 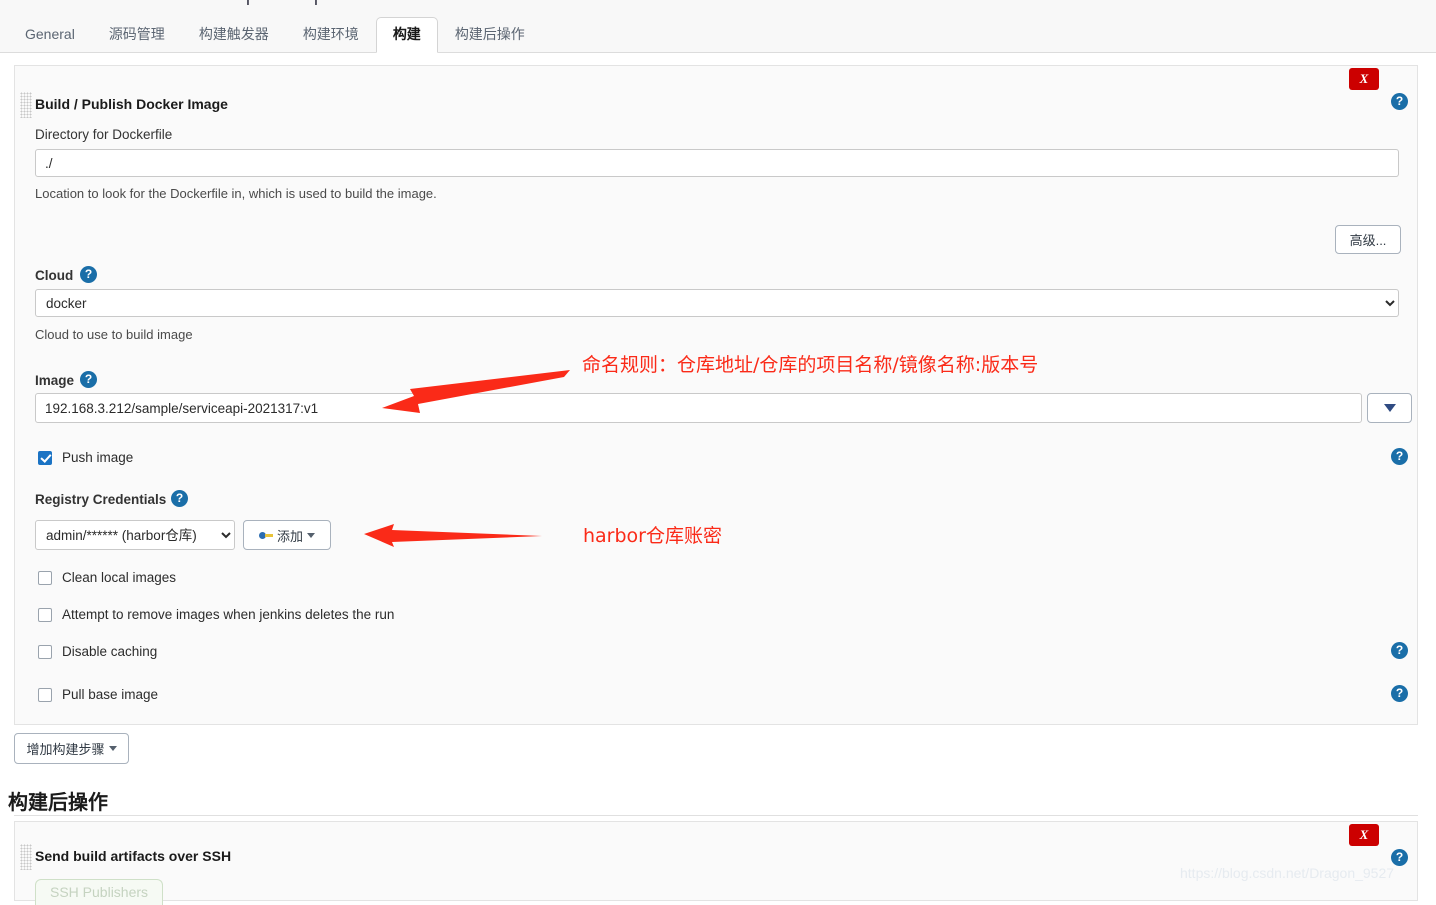 What do you see at coordinates (45, 694) in the screenshot?
I see `pull-base-image-checkbox` at bounding box center [45, 694].